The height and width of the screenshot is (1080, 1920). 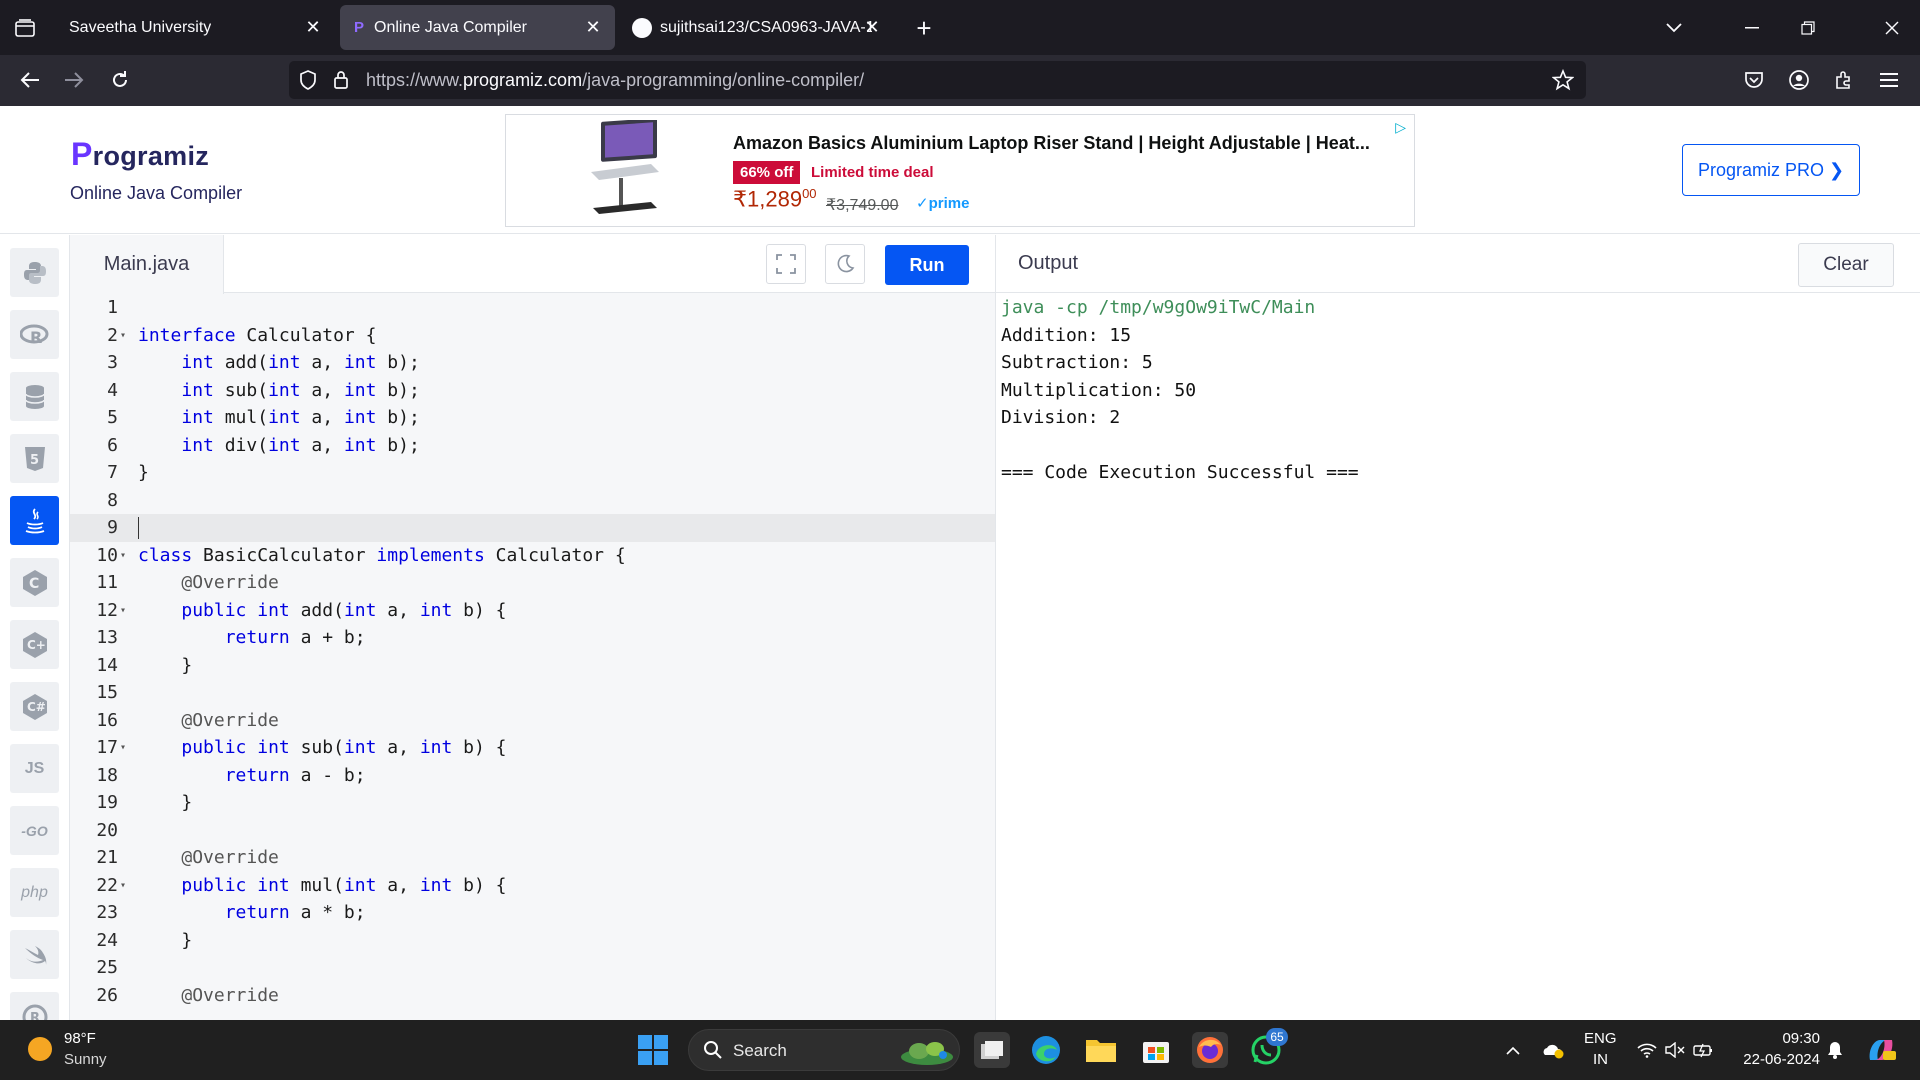 What do you see at coordinates (34, 582) in the screenshot?
I see `c-language-icon: C` at bounding box center [34, 582].